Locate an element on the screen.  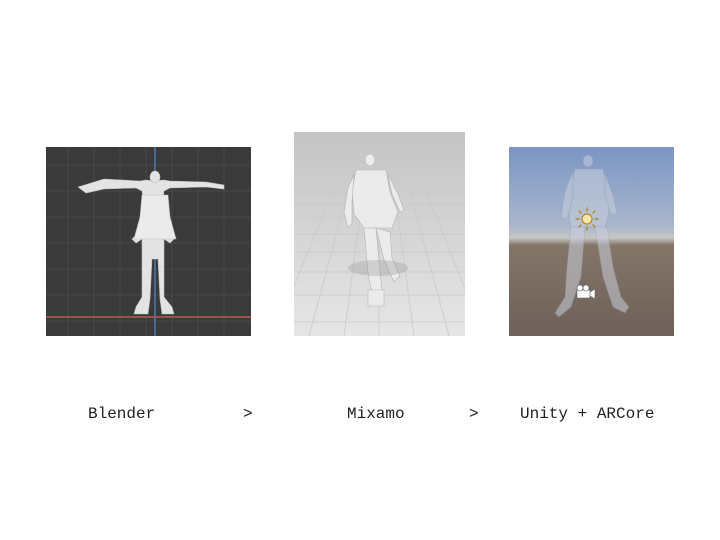
step-label-mixamo: Mixamo is located at coordinates (376, 414).